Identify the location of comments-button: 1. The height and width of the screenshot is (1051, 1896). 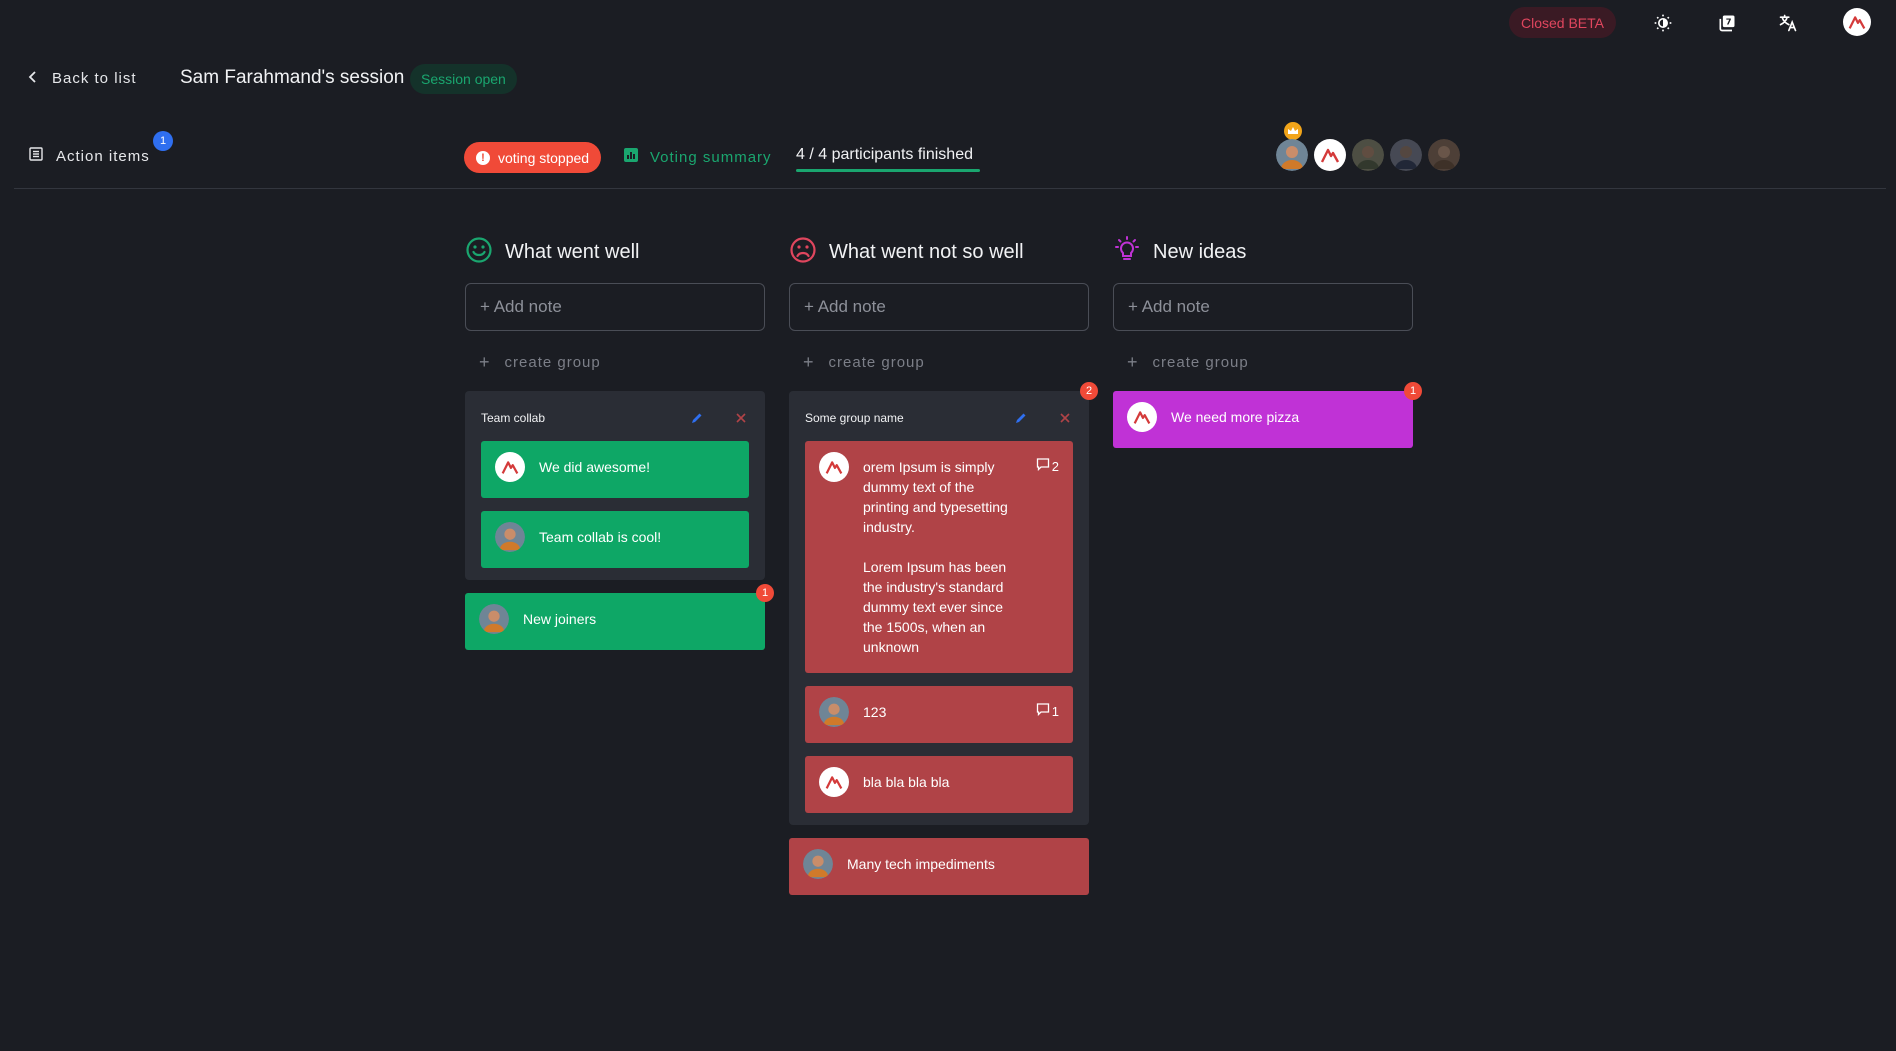
(1047, 712).